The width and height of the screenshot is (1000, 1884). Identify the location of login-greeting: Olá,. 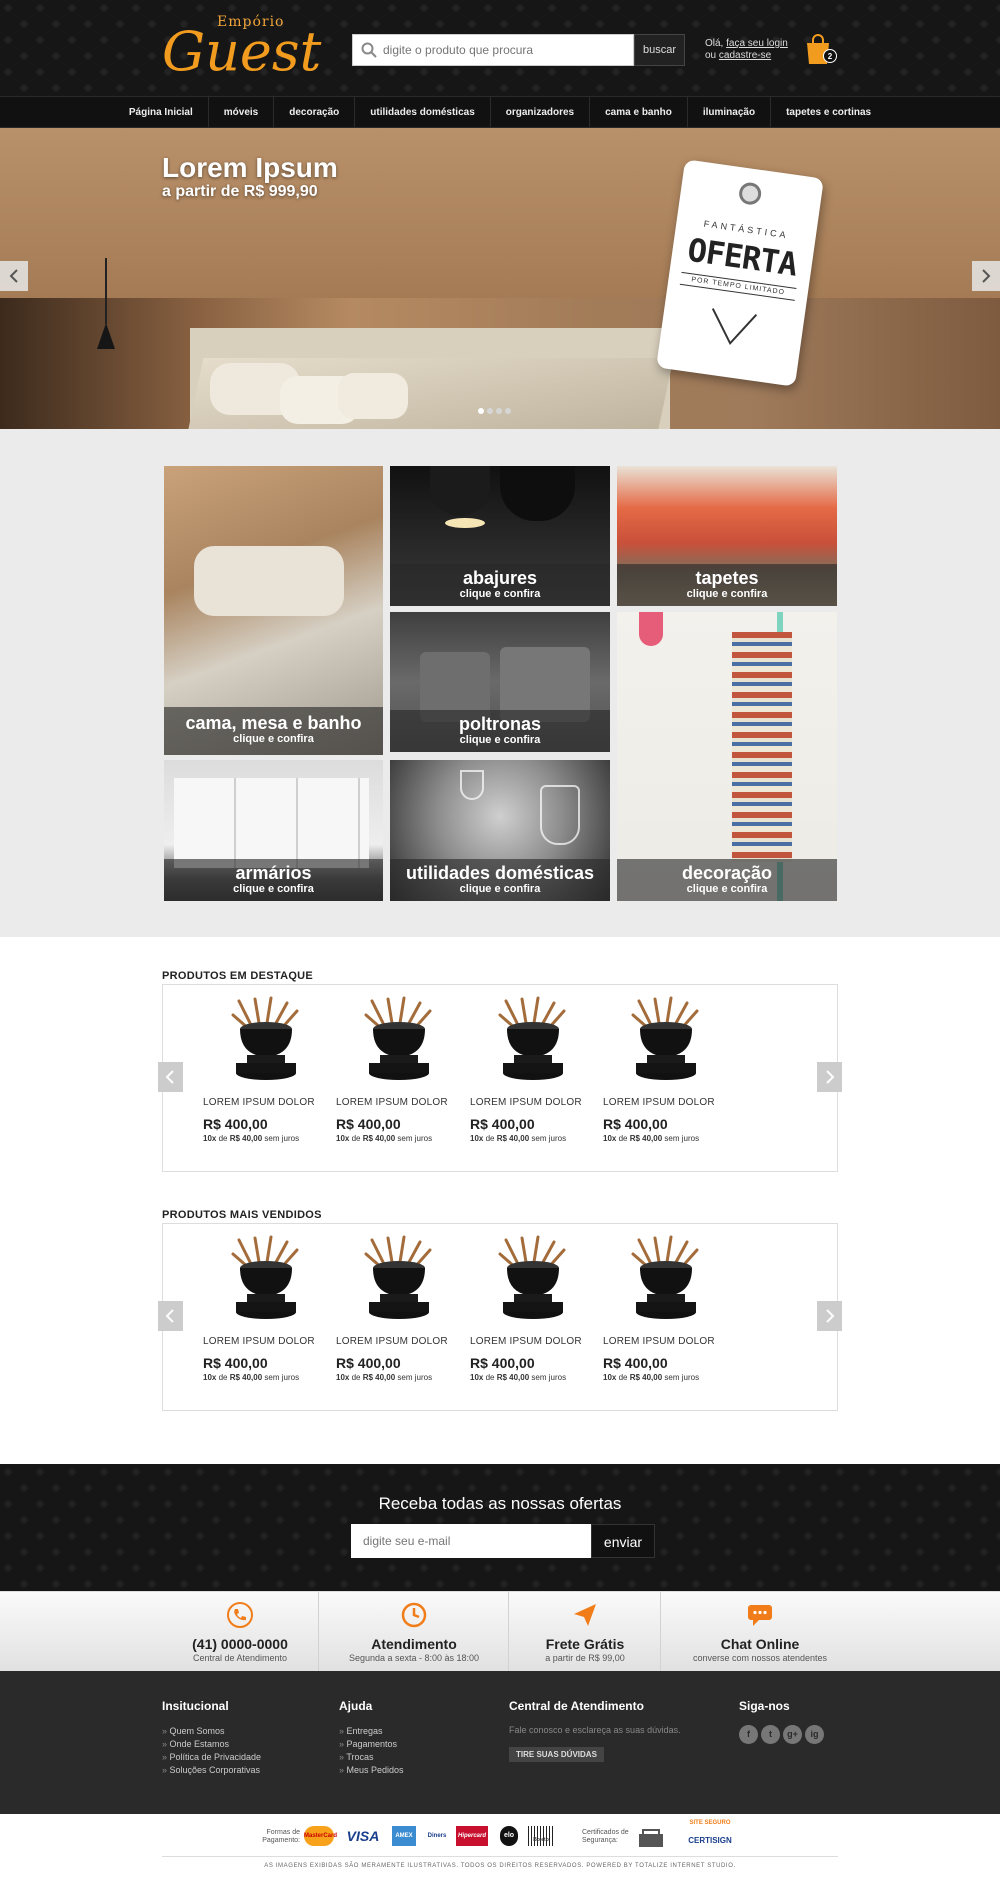
(716, 43).